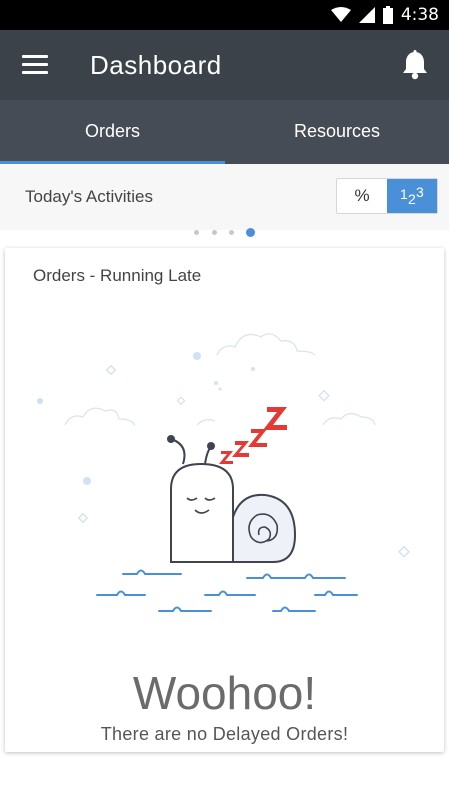  I want to click on count-toggle-glyph: 1 2 3, so click(412, 195).